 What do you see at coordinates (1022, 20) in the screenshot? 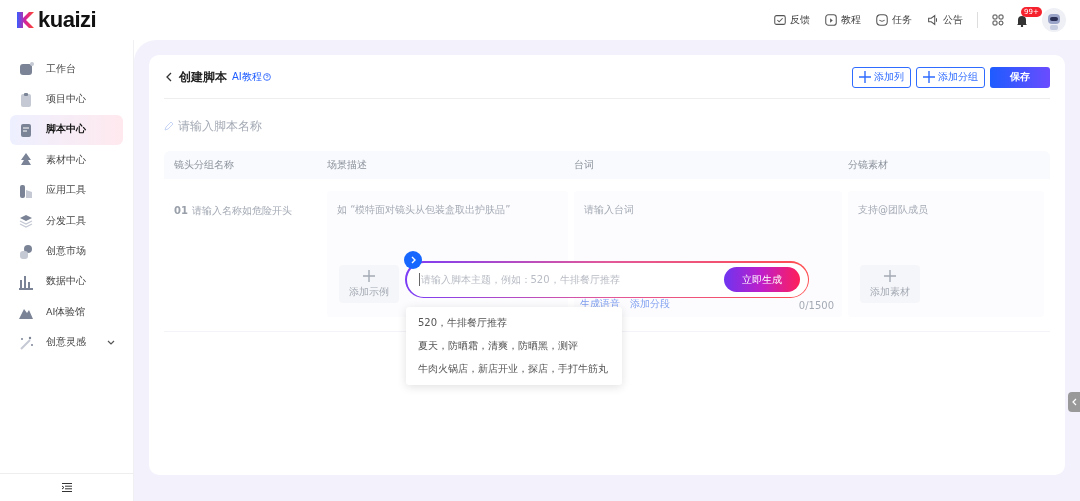
I see `bell-icon` at bounding box center [1022, 20].